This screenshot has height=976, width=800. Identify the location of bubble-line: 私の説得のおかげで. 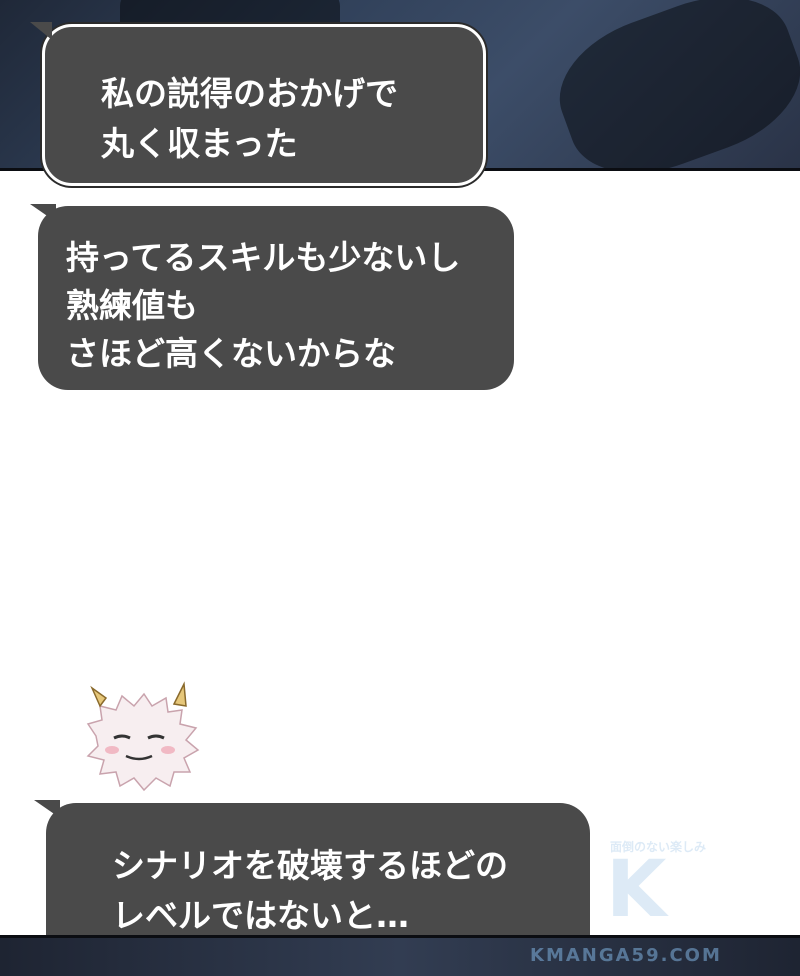
(249, 93).